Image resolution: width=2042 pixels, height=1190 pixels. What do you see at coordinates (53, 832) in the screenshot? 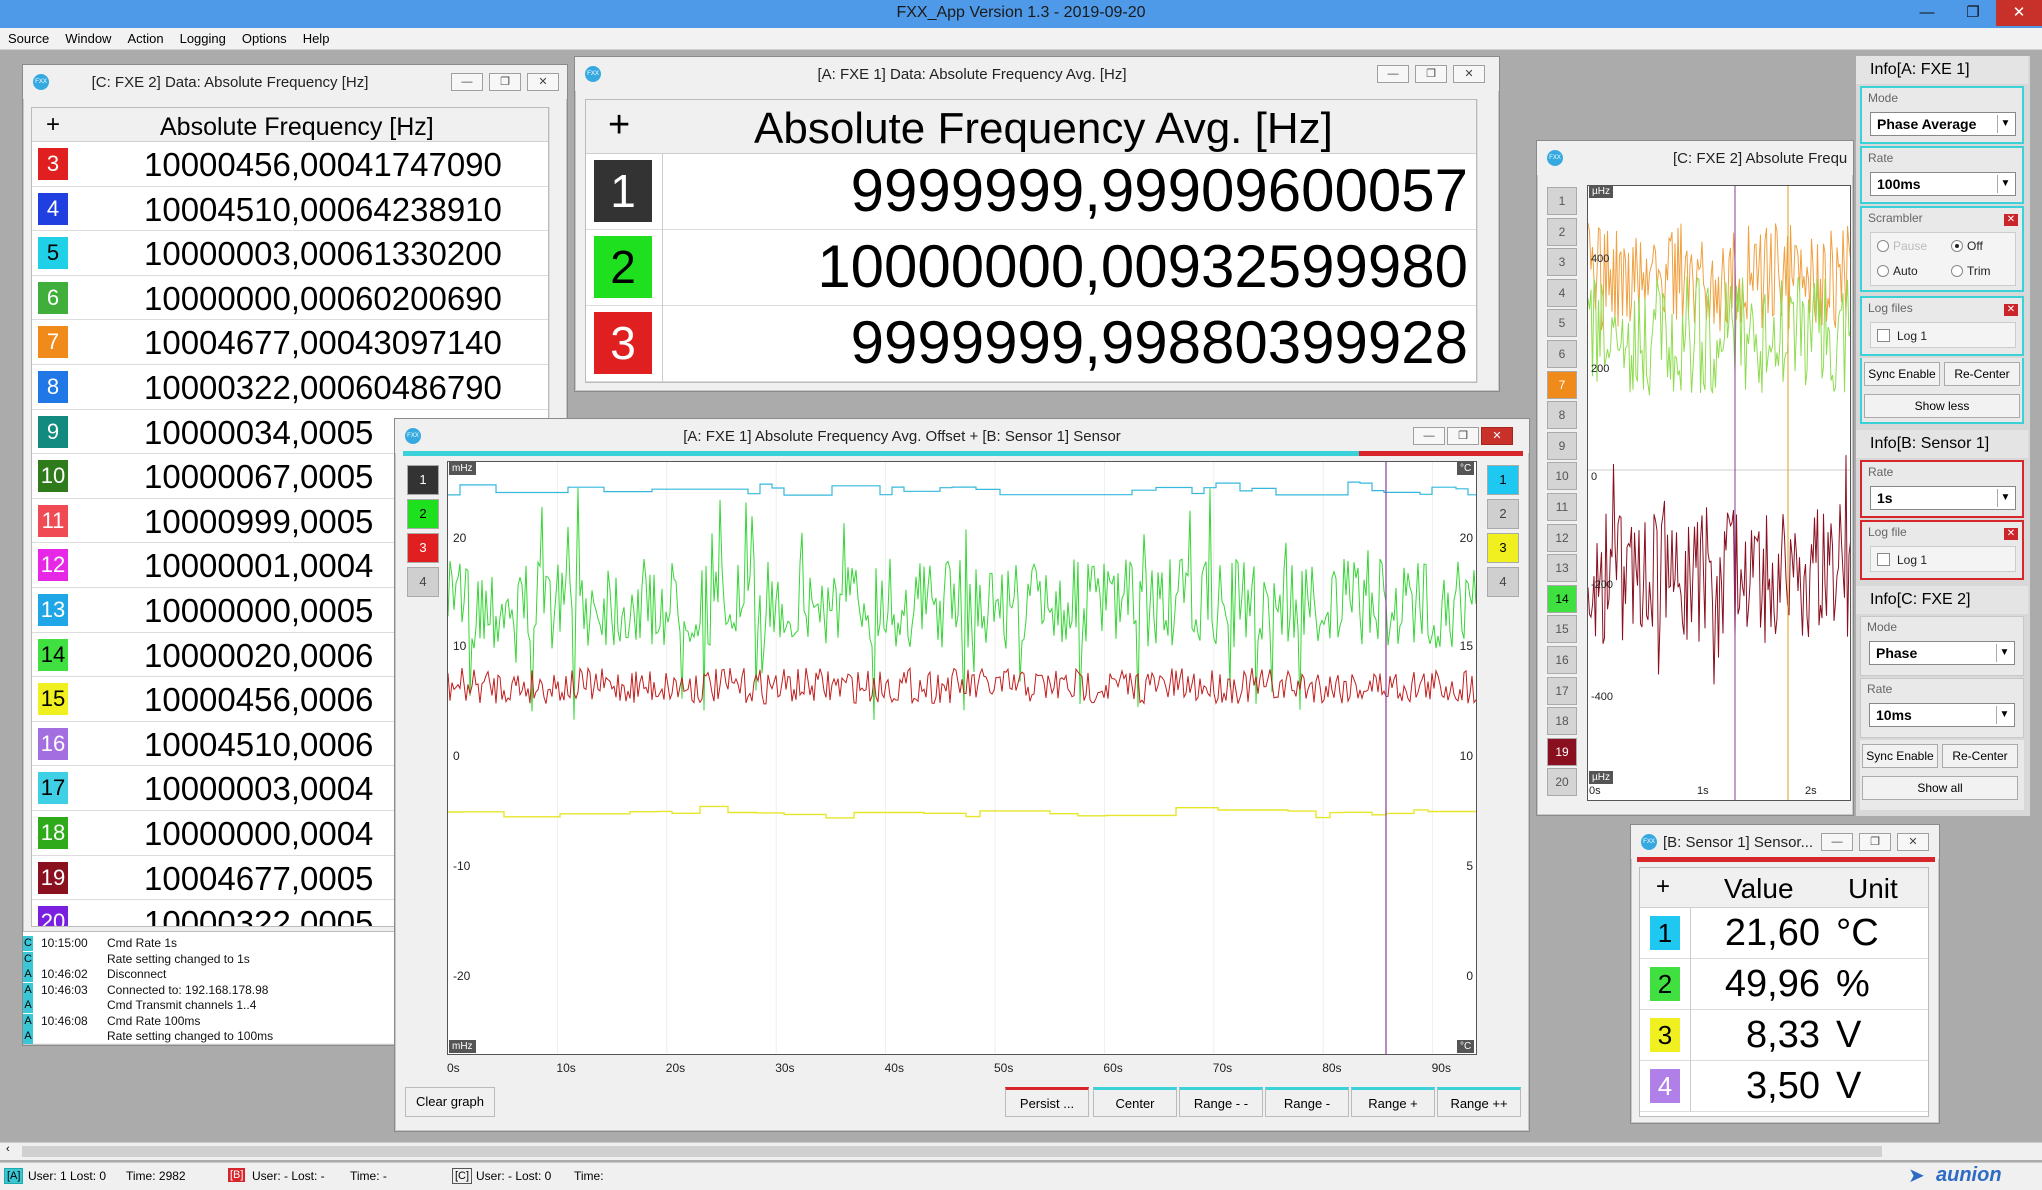
I see `channel-chip: 18` at bounding box center [53, 832].